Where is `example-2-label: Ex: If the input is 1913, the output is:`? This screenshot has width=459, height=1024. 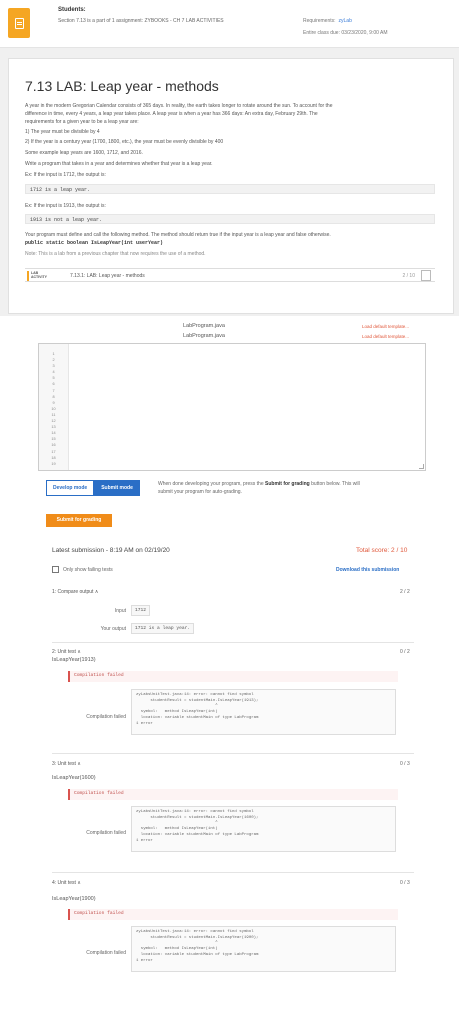
example-2-label: Ex: If the input is 1913, the output is: is located at coordinates (65, 206).